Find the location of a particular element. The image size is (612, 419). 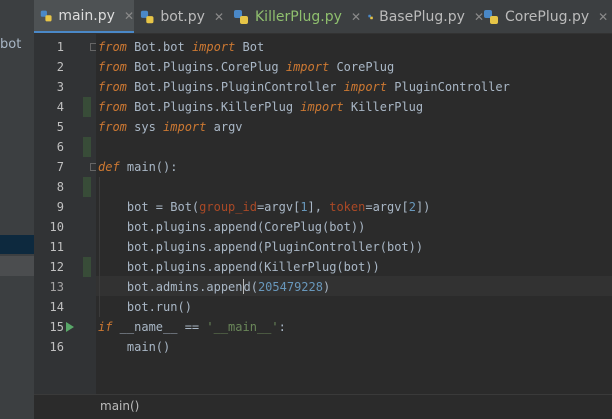

code-line-5: from sys import argv is located at coordinates (170, 127).